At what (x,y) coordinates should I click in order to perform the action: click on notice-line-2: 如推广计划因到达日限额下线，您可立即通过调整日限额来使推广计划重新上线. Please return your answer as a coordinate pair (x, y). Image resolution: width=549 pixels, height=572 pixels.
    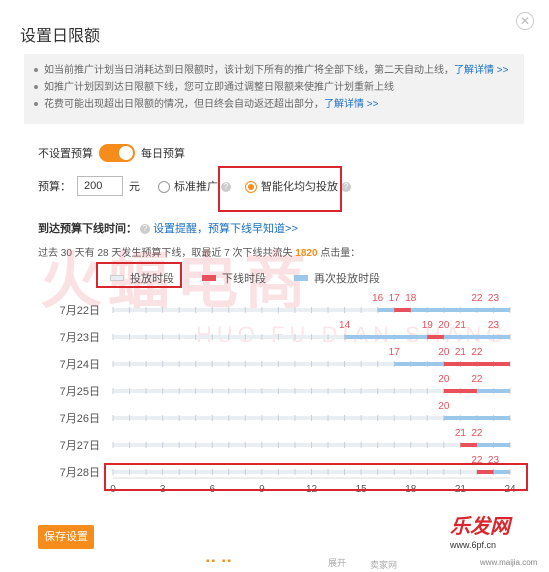
    Looking at the image, I should click on (274, 87).